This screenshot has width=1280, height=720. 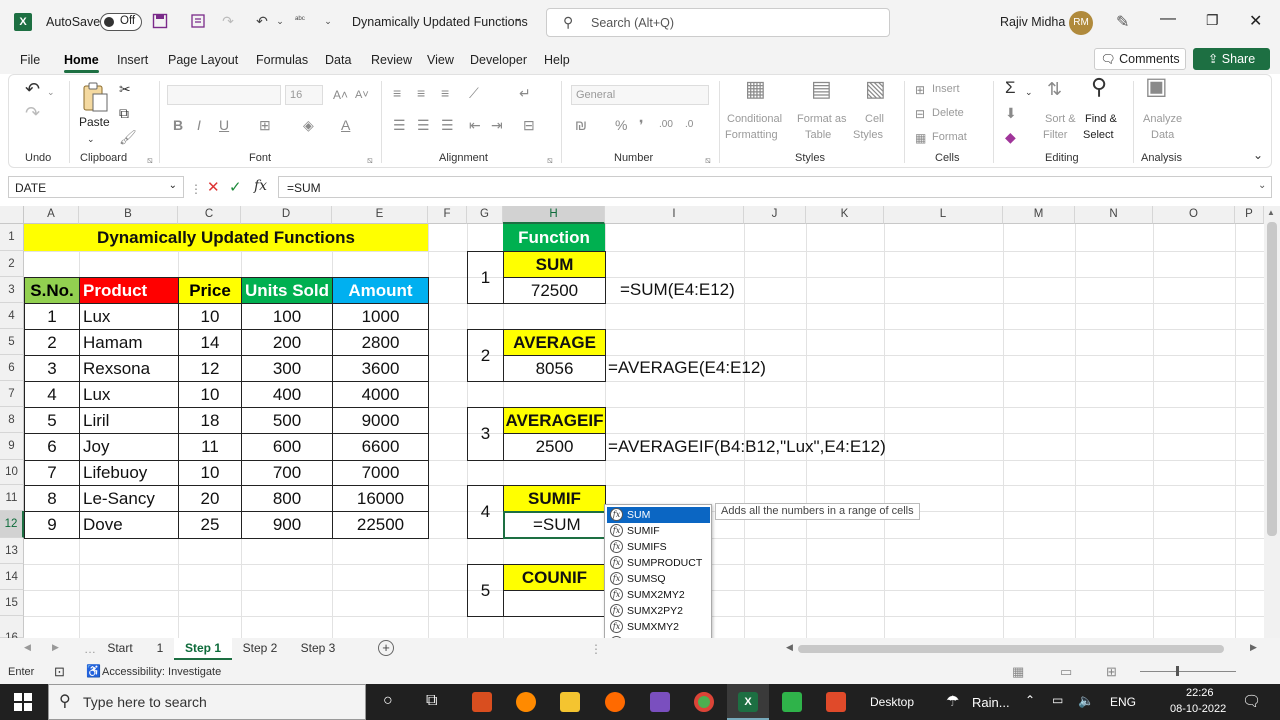 What do you see at coordinates (1055, 135) in the screenshot?
I see `sort-filter-label-2: Filter` at bounding box center [1055, 135].